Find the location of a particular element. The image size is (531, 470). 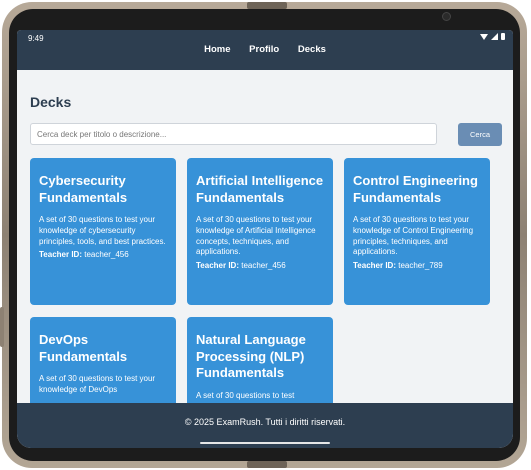

nav-home: Home is located at coordinates (217, 49).